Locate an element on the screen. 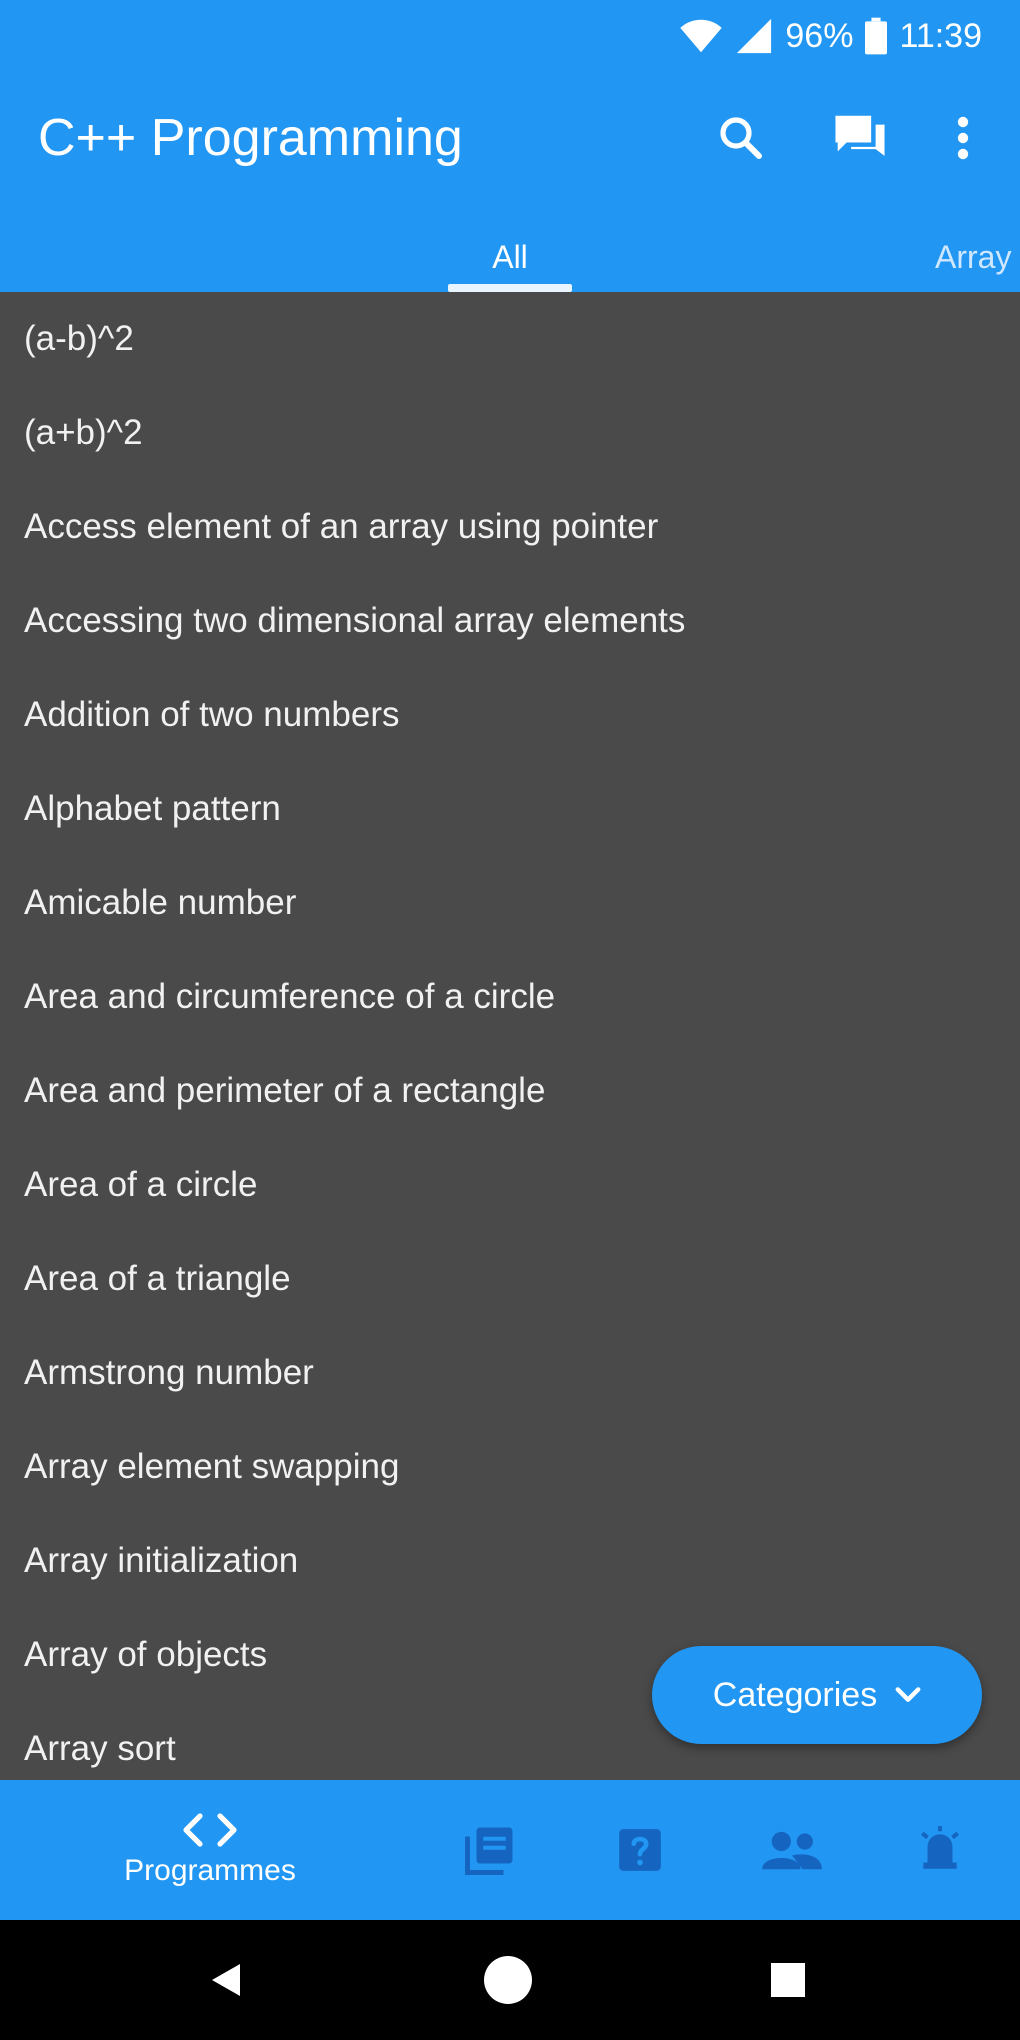 The width and height of the screenshot is (1020, 2040). tab-array: Array is located at coordinates (977, 257).